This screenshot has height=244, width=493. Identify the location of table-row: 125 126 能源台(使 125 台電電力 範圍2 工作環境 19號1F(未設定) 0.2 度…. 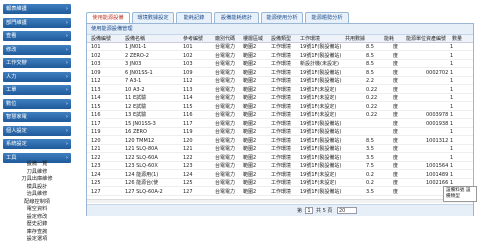
(280, 183).